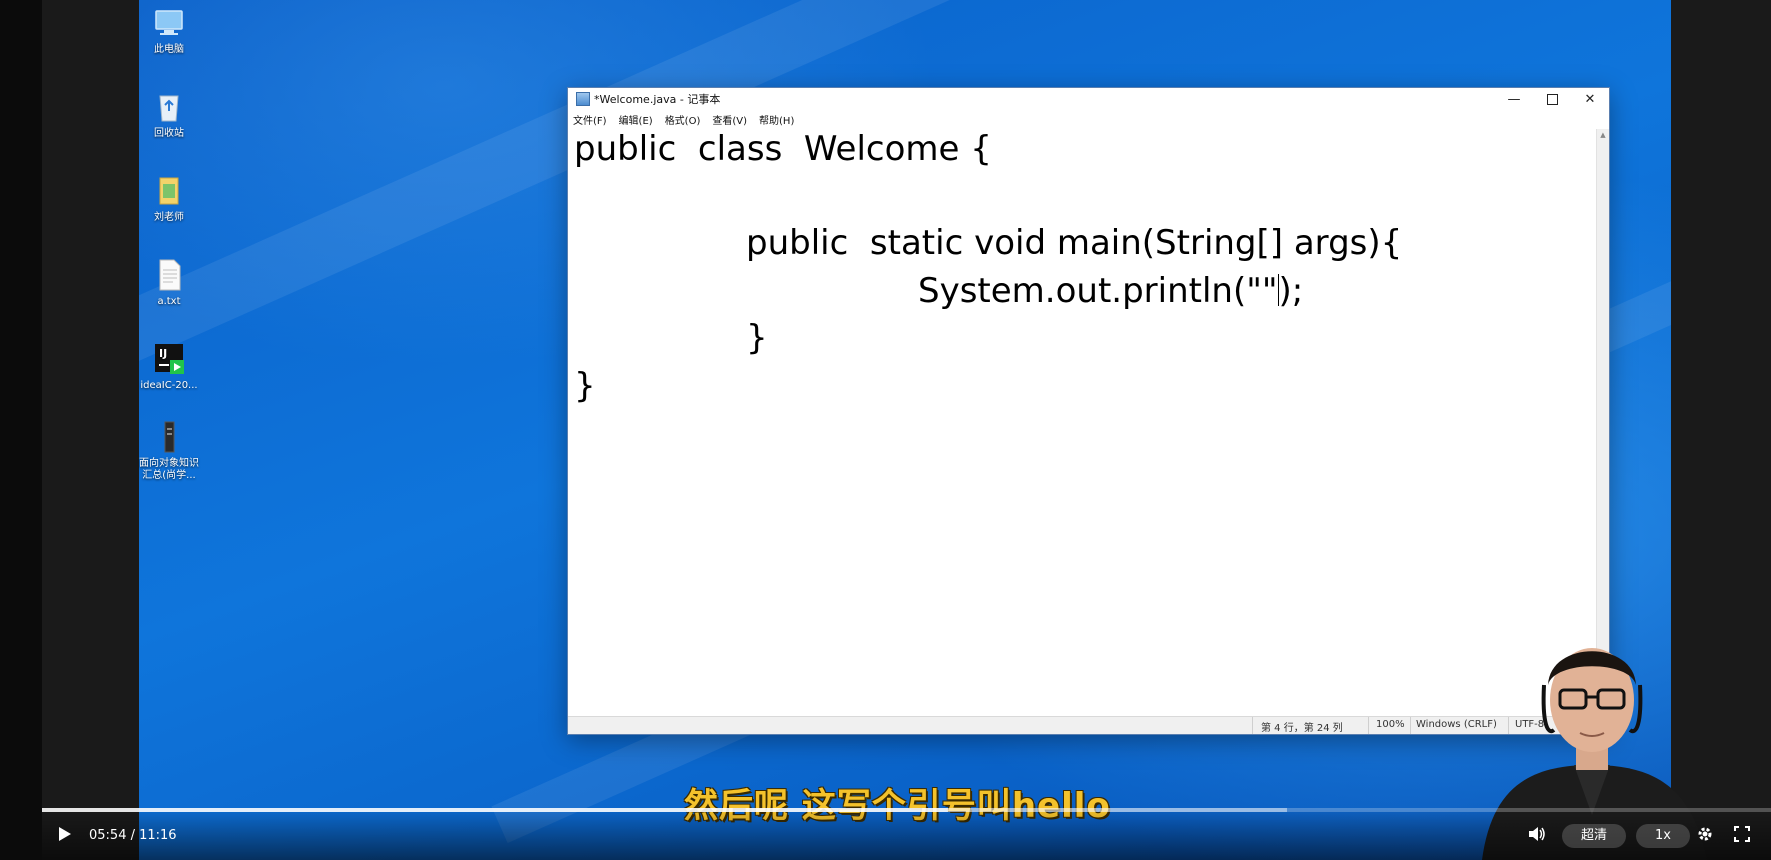 The width and height of the screenshot is (1771, 860). Describe the element at coordinates (1390, 724) in the screenshot. I see `status-zoom: 100%` at that location.